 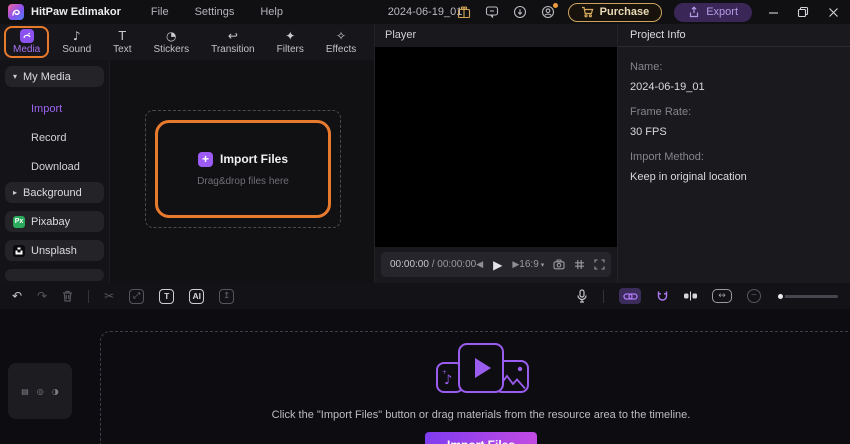 I want to click on tab-media: Media, so click(x=27, y=42).